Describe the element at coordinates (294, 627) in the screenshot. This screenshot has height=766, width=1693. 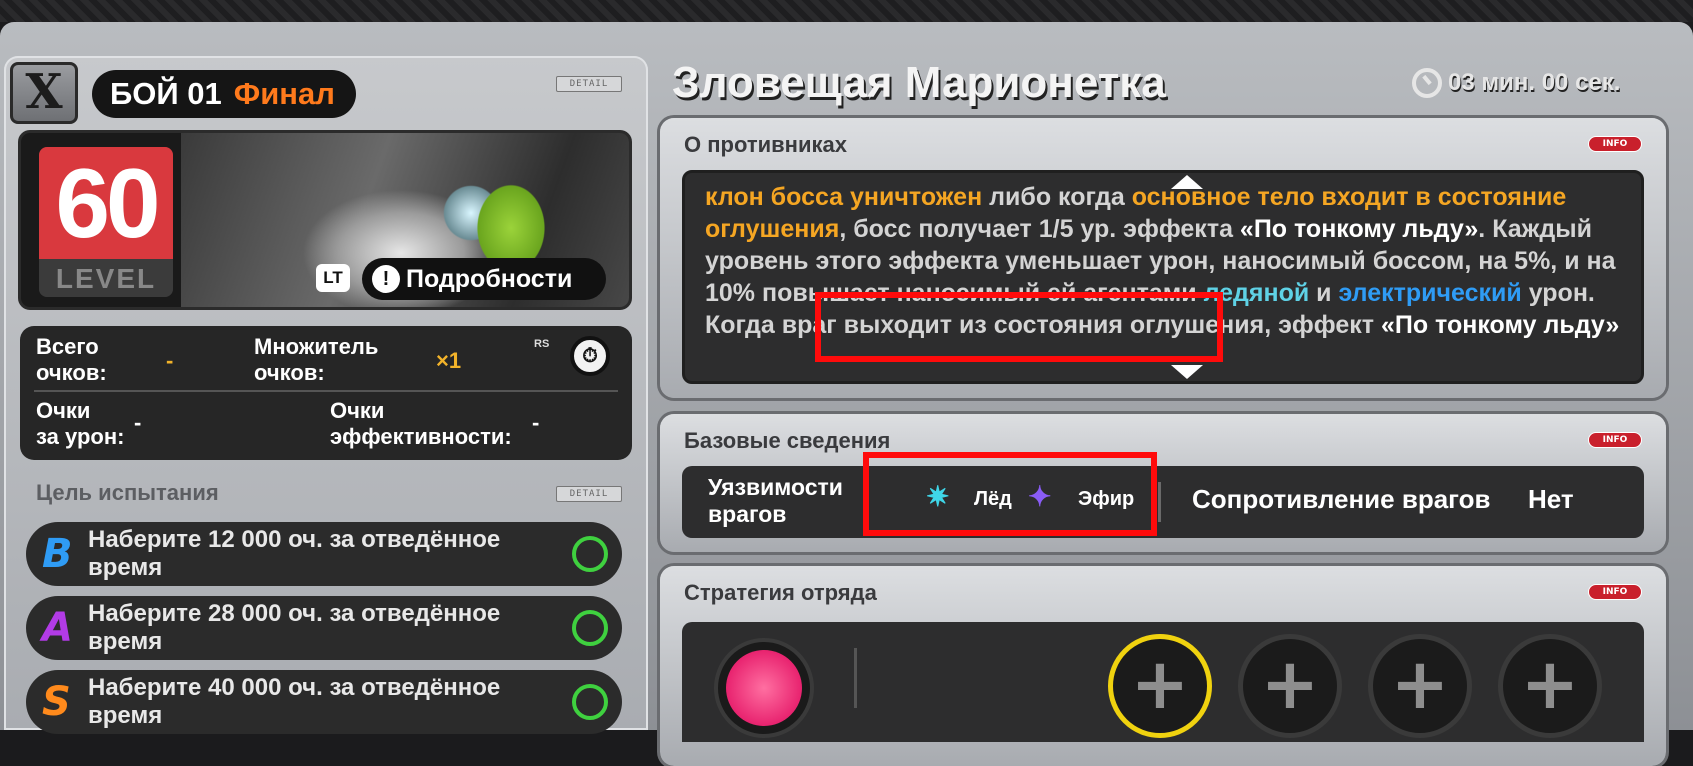
I see `goal-text: Наберите 28 000 оч. за отведённое время` at that location.